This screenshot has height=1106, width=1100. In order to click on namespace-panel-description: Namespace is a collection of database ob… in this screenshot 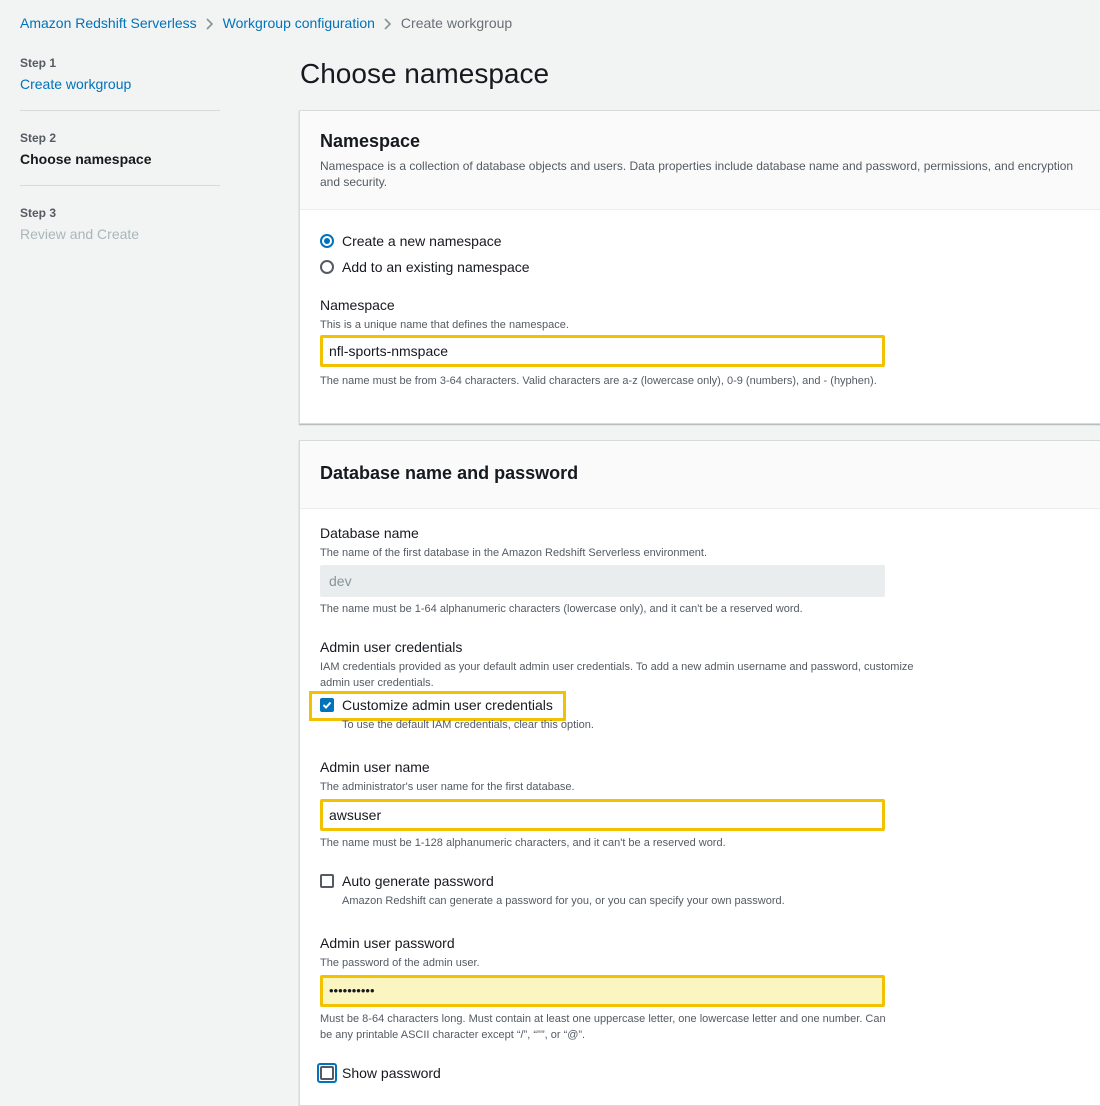, I will do `click(697, 174)`.